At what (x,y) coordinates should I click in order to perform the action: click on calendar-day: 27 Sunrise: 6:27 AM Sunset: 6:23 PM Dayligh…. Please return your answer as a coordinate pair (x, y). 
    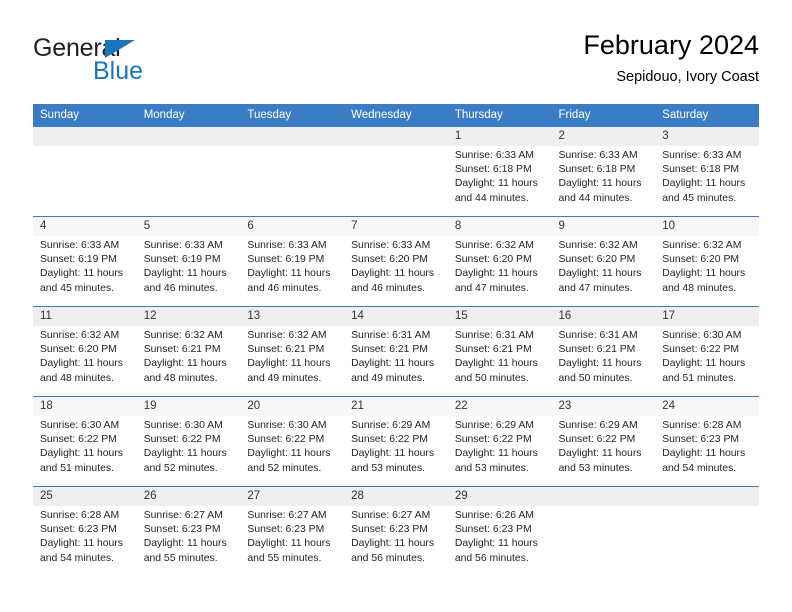
    Looking at the image, I should click on (292, 531).